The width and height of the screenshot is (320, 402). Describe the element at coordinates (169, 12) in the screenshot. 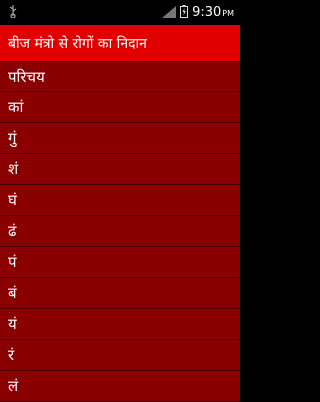

I see `signal-icon` at that location.